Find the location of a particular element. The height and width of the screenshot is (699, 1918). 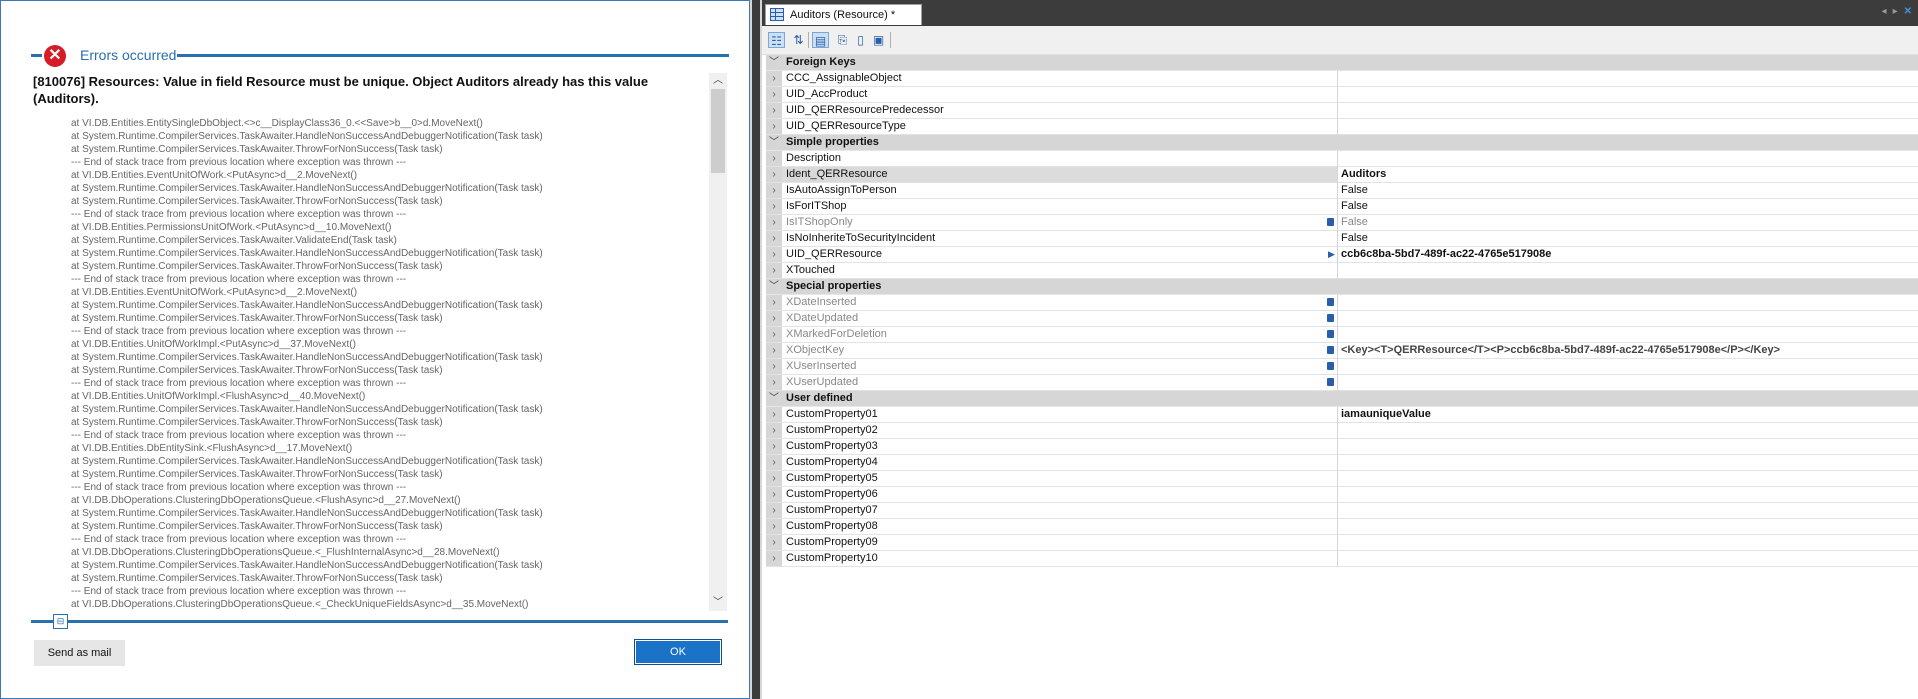

error-title: Errors occurred is located at coordinates (128, 55).